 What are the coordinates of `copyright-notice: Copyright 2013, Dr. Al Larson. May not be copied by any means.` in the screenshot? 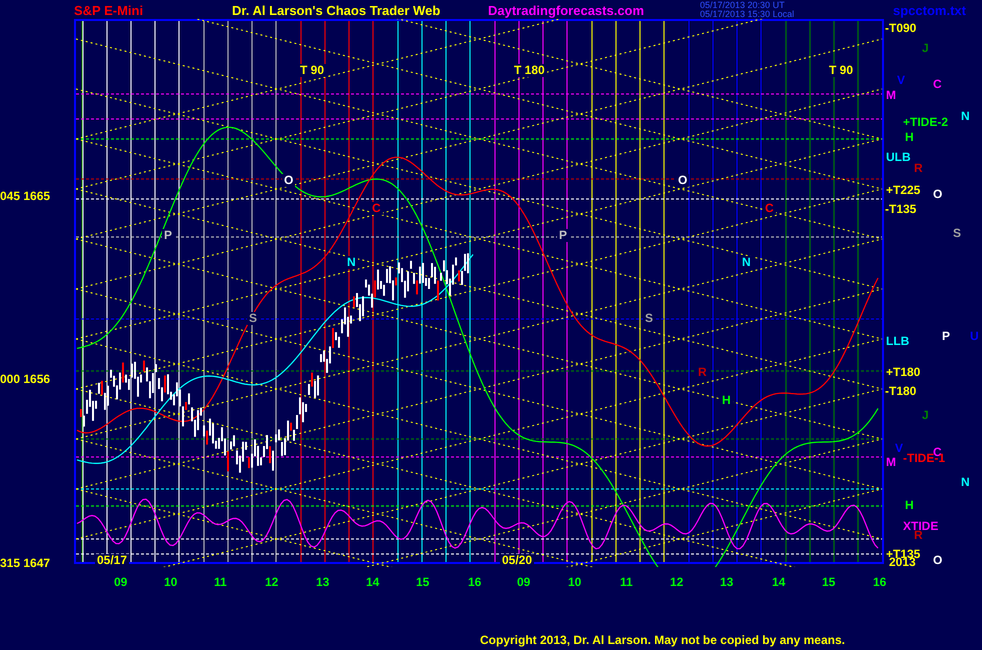 It's located at (662, 640).